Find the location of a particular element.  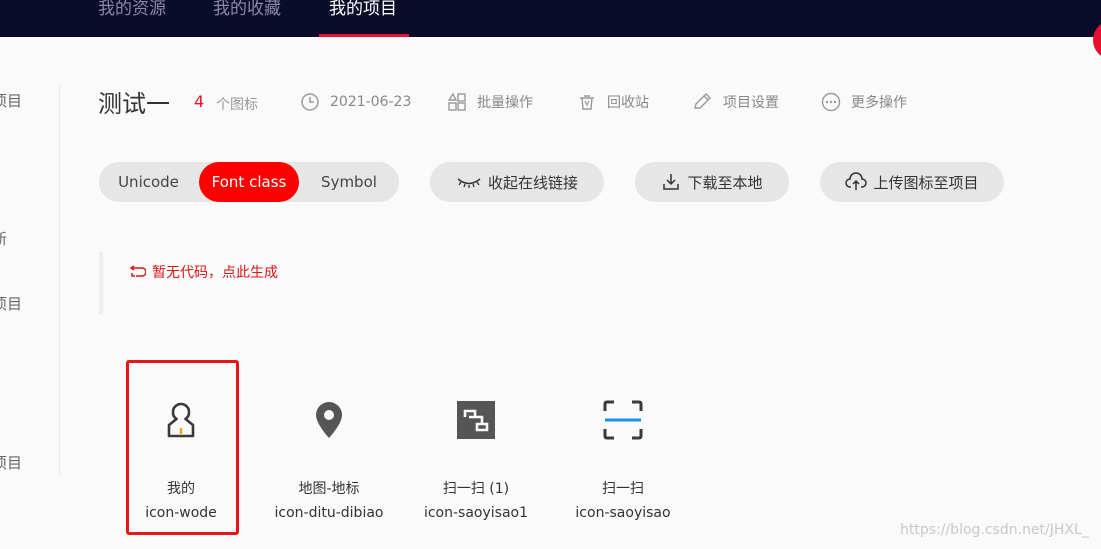

code-area-border is located at coordinates (101, 283).